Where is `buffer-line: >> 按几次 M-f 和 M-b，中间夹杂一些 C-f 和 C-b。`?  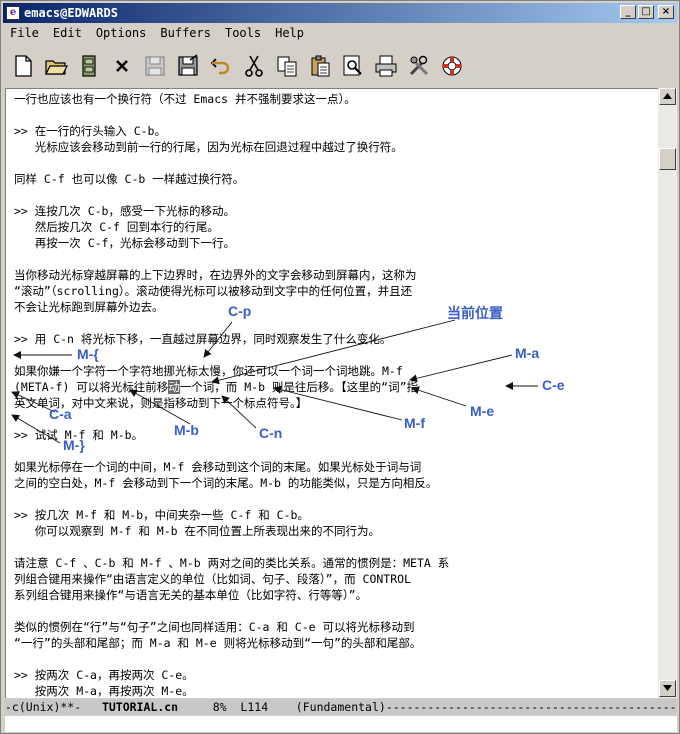 buffer-line: >> 按几次 M-f 和 M-b，中间夹杂一些 C-f 和 C-b。 is located at coordinates (161, 515).